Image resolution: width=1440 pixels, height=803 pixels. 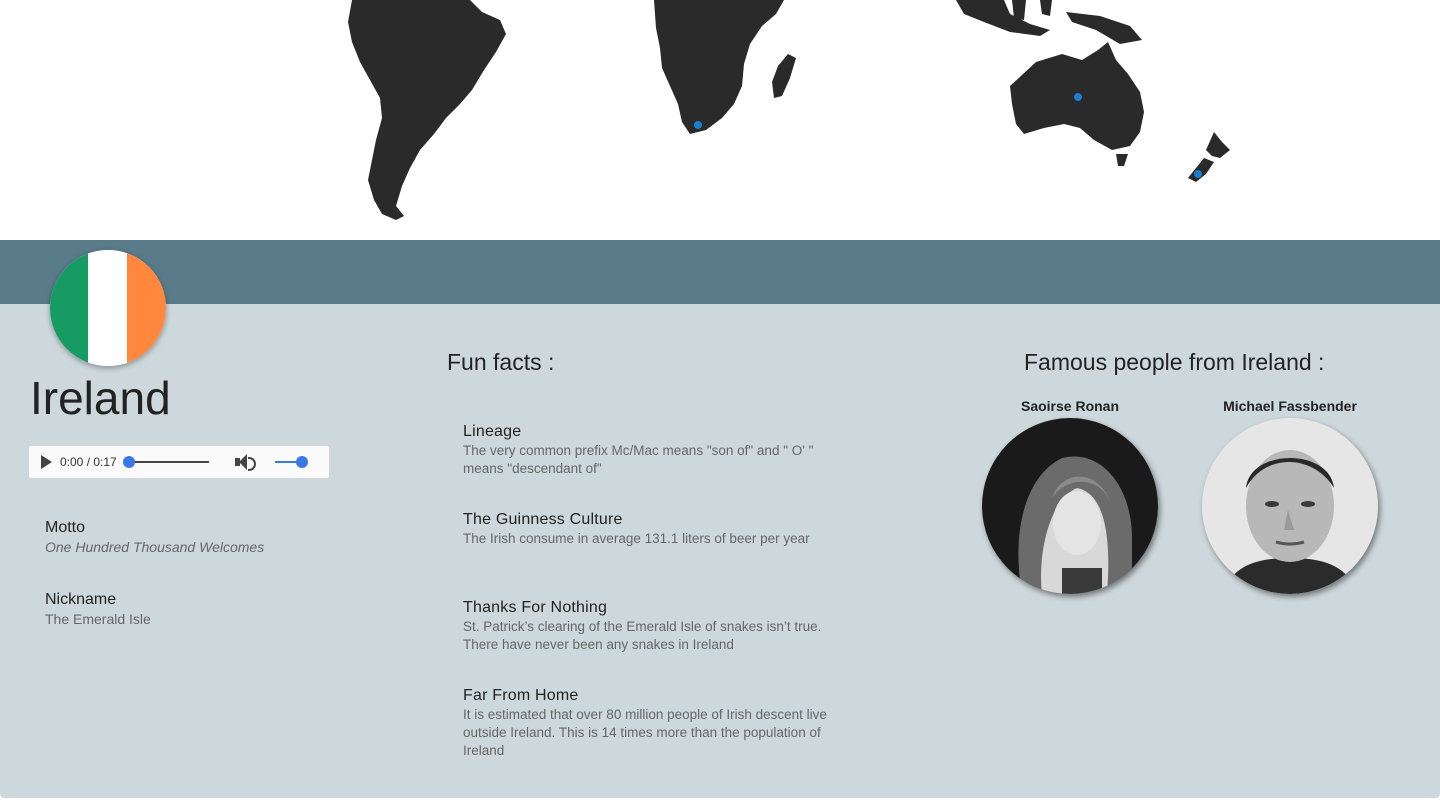 What do you see at coordinates (492, 431) in the screenshot?
I see `fact-title: Lineage` at bounding box center [492, 431].